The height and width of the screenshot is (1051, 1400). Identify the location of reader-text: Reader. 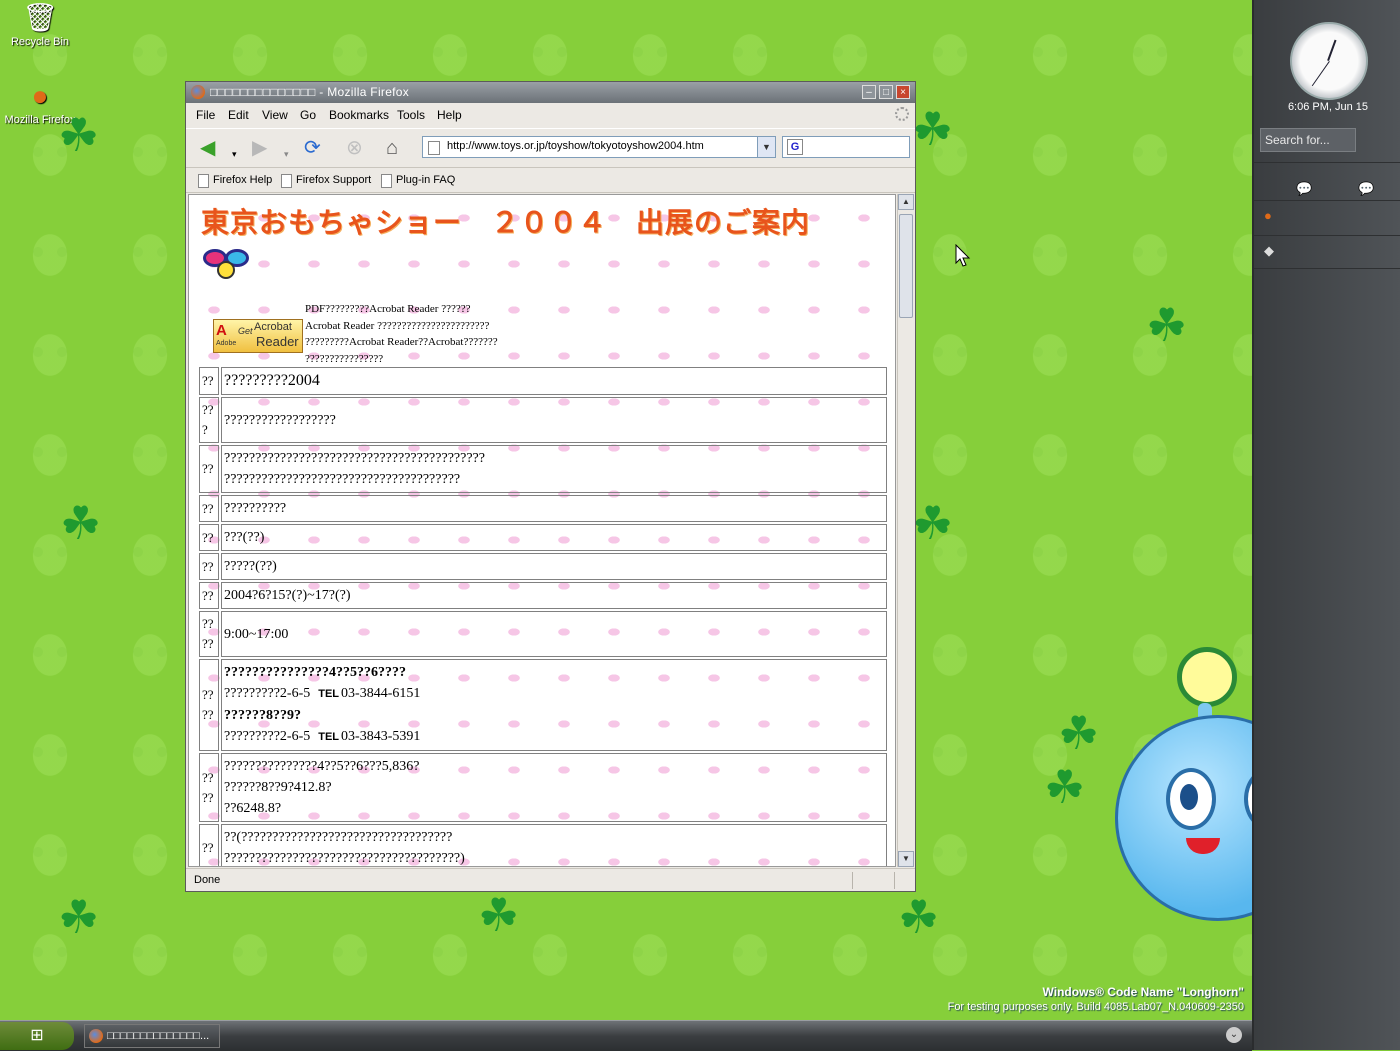
(277, 341).